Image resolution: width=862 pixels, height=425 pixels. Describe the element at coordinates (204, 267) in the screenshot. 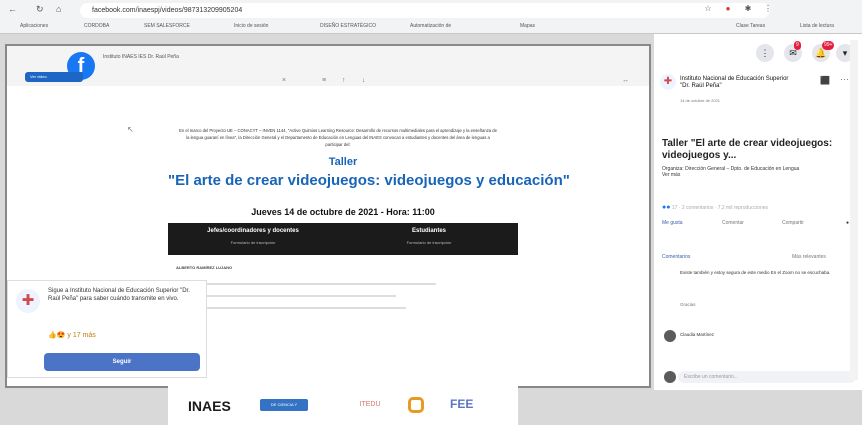

I see `speaker-name: ALBERTO RAMÍREZ LUJANO` at that location.